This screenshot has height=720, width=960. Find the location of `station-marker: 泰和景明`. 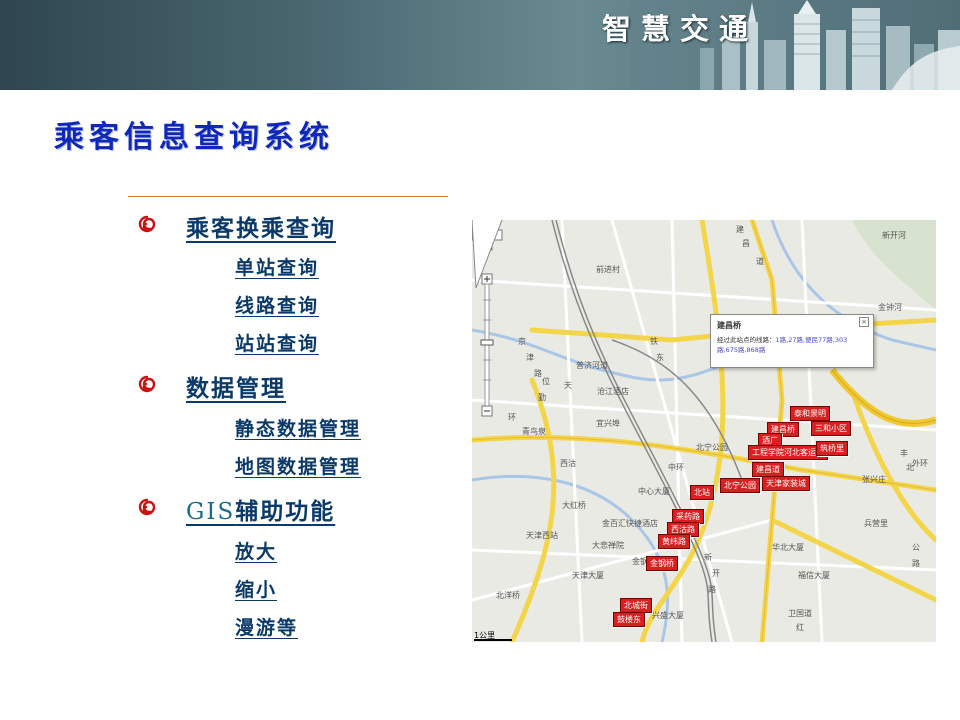

station-marker: 泰和景明 is located at coordinates (810, 413).